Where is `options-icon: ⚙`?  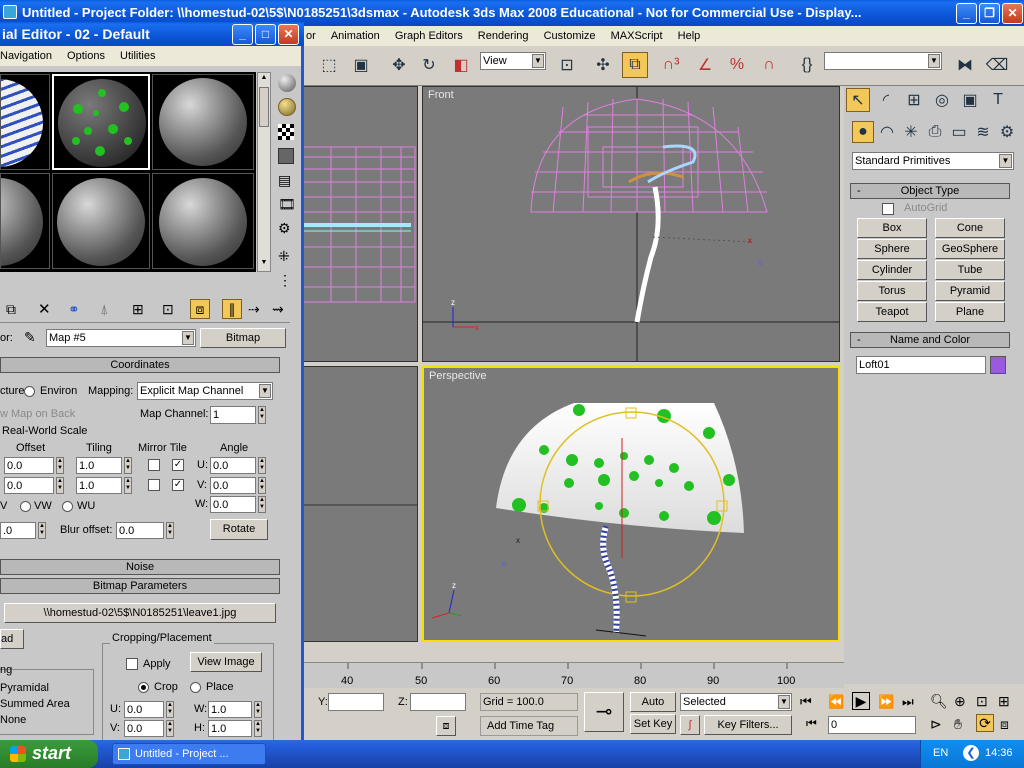
options-icon: ⚙ is located at coordinates (284, 228).